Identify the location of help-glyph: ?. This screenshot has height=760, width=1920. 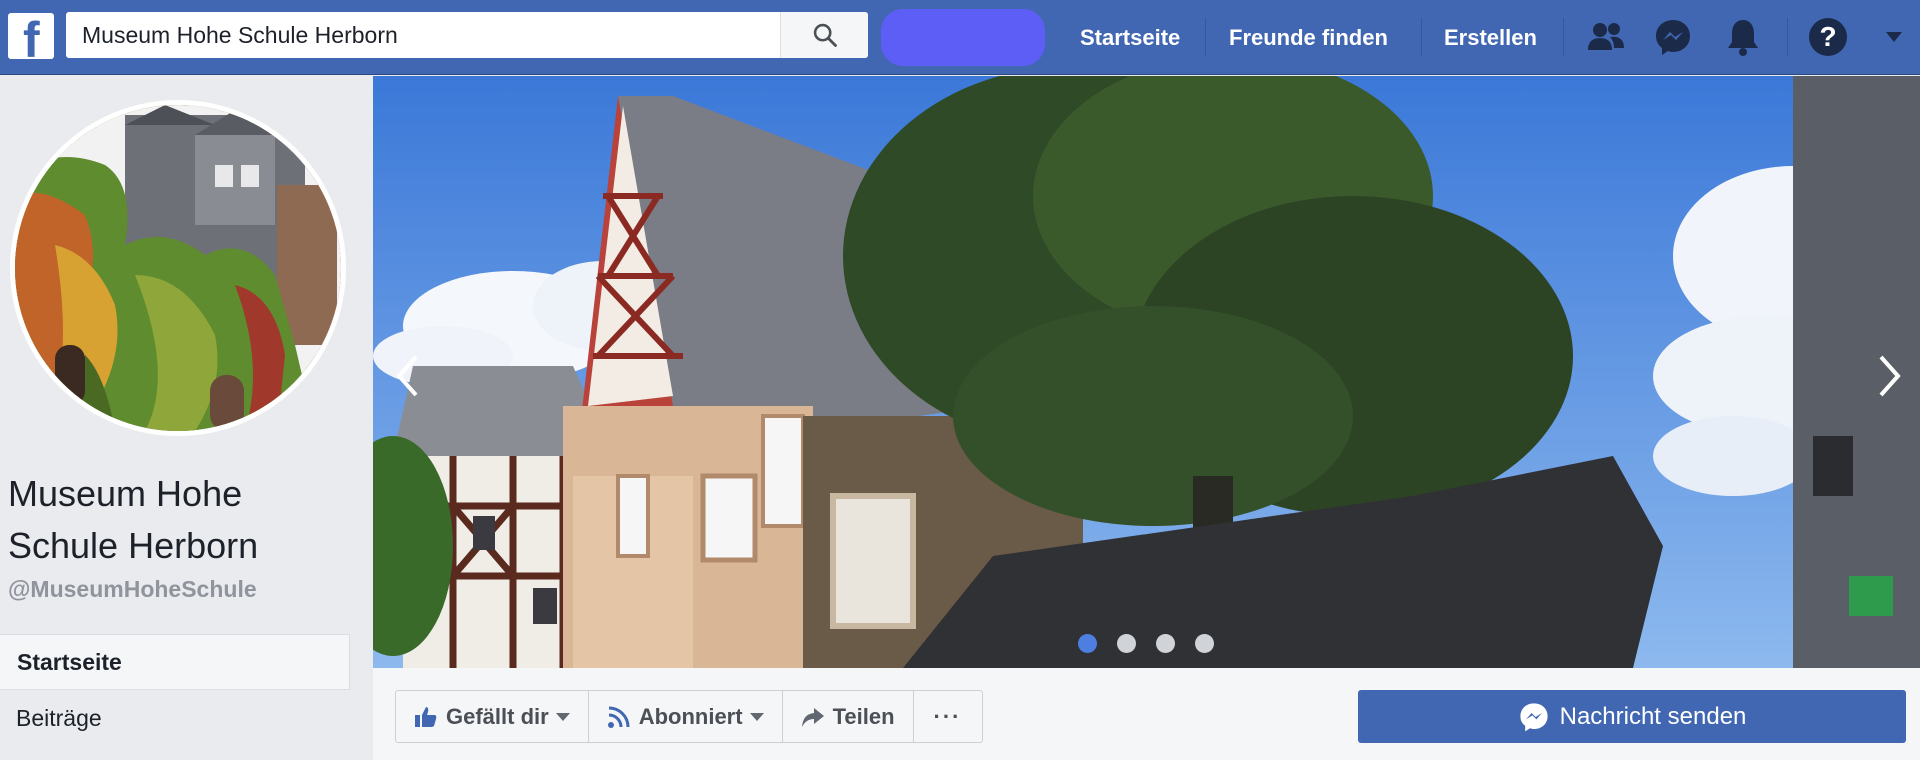
(1828, 37).